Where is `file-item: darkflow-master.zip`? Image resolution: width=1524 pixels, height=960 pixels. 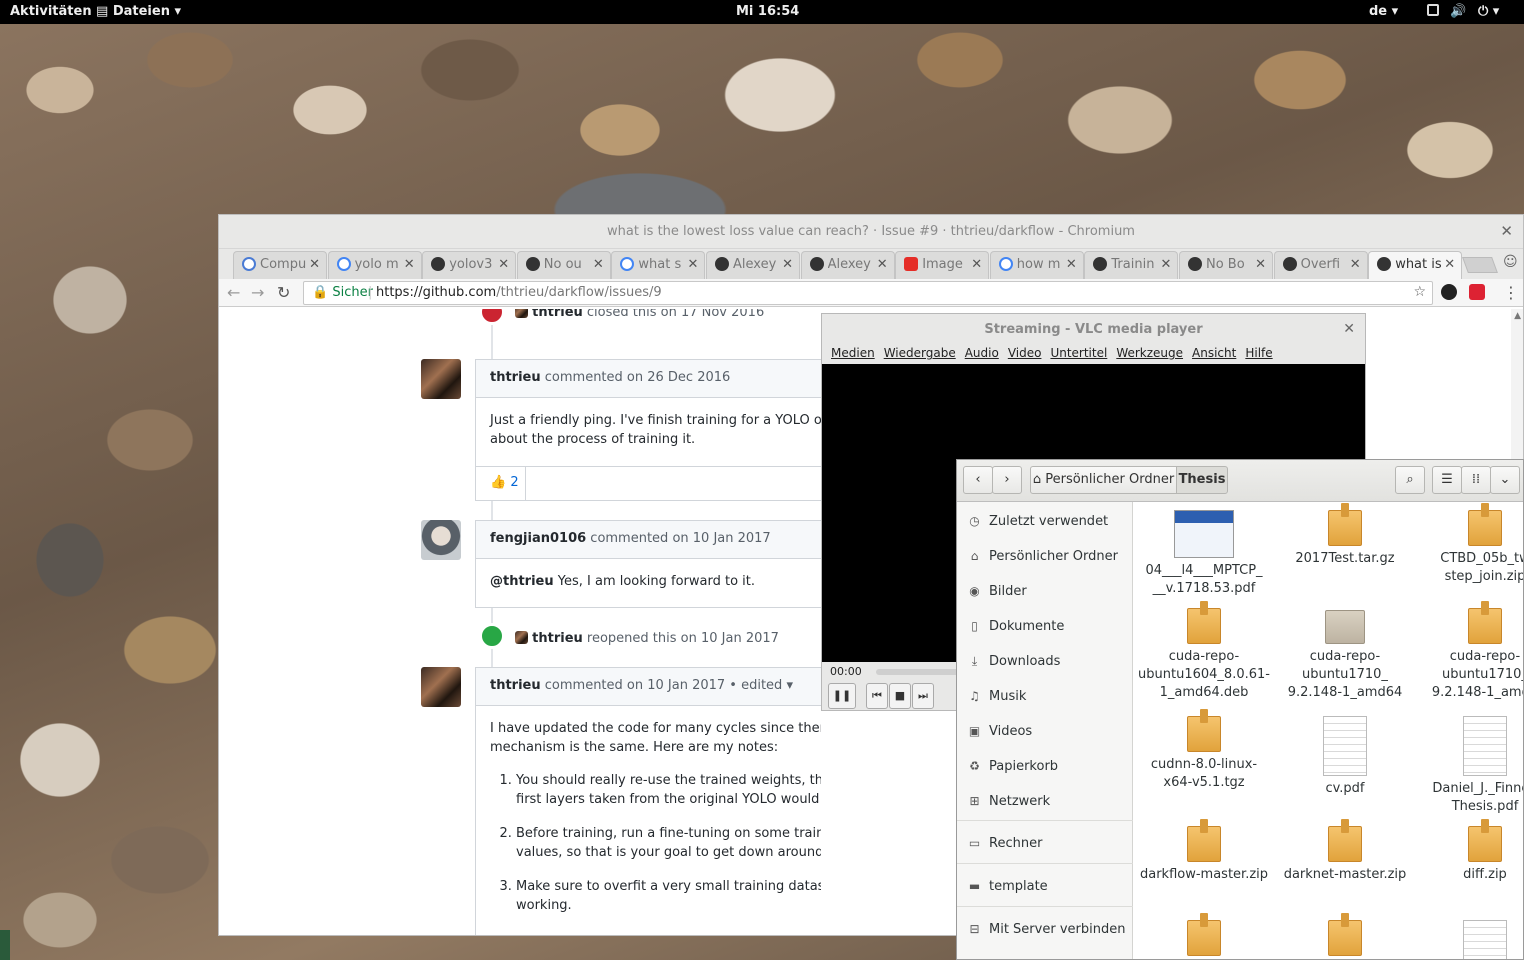
file-item: darkflow-master.zip is located at coordinates (1204, 851).